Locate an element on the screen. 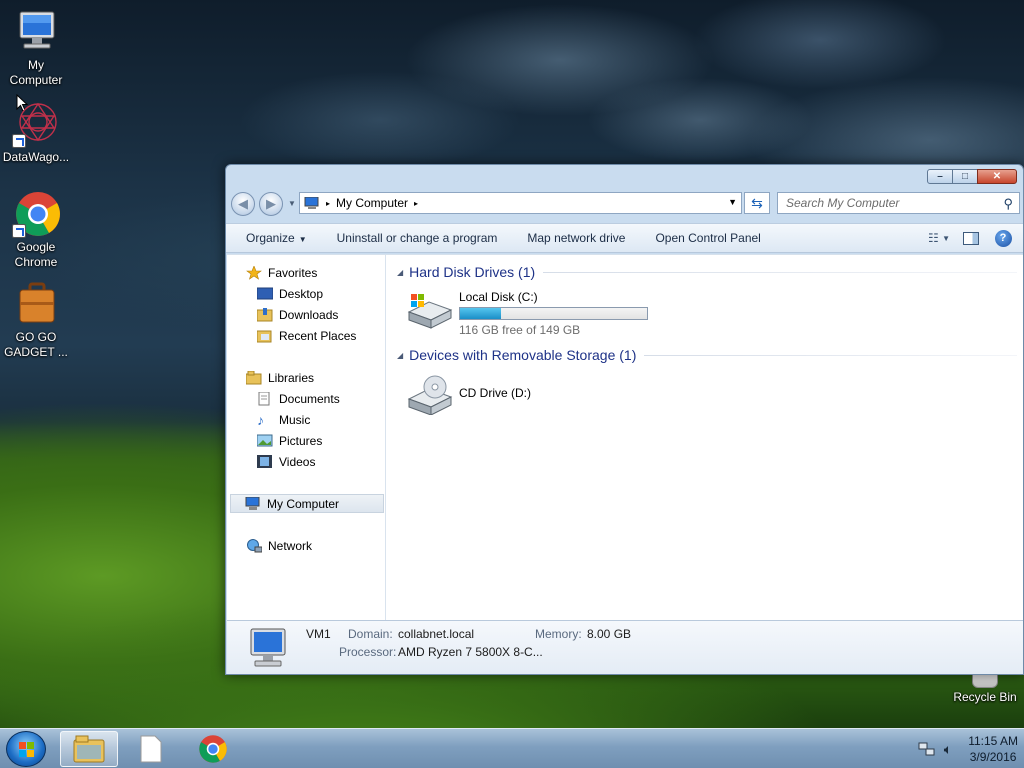 The image size is (1024, 768). nav-item-libraries: Libraries is located at coordinates (279, 377).